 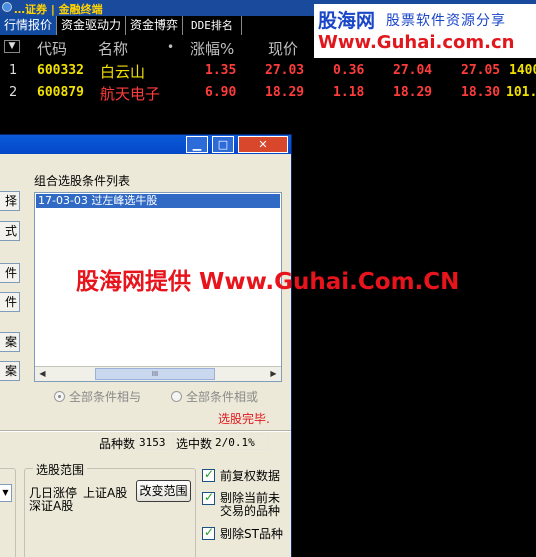 I want to click on radio-all-or: 全部条件相或, so click(x=214, y=396).